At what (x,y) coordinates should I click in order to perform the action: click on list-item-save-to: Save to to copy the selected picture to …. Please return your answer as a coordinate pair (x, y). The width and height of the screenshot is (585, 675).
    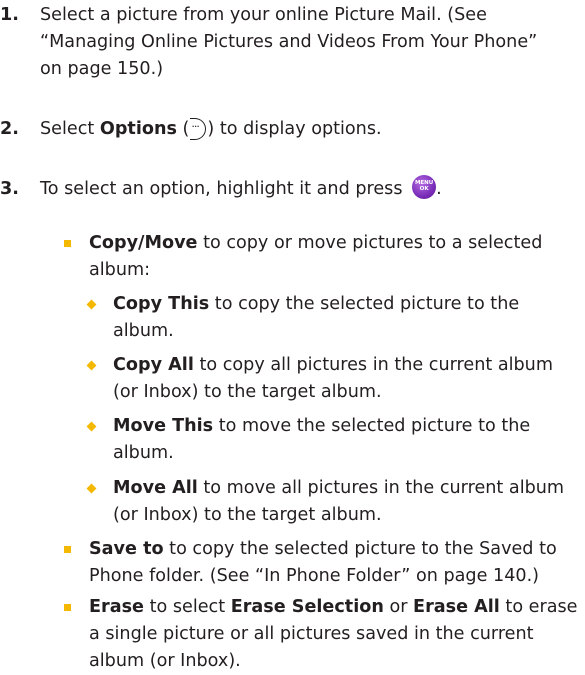
    Looking at the image, I should click on (321, 563).